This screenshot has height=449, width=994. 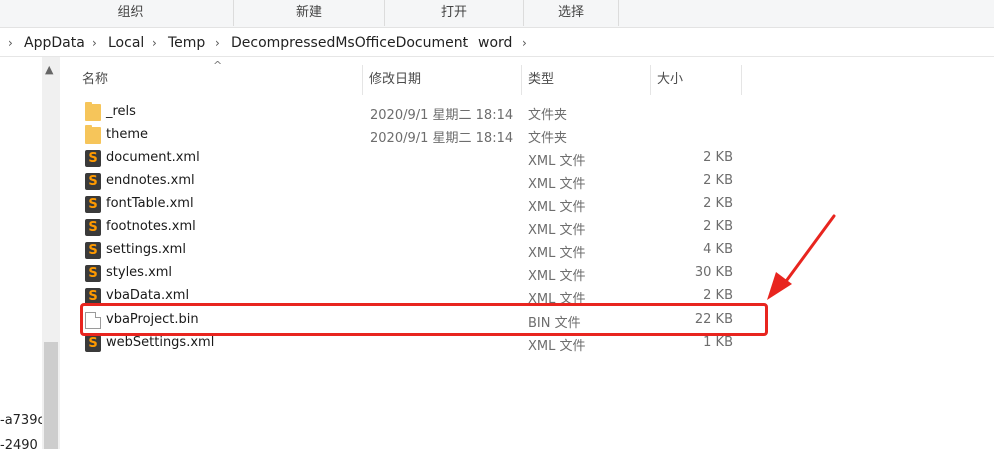 I want to click on ribbon-group-open: 打开, so click(x=454, y=13).